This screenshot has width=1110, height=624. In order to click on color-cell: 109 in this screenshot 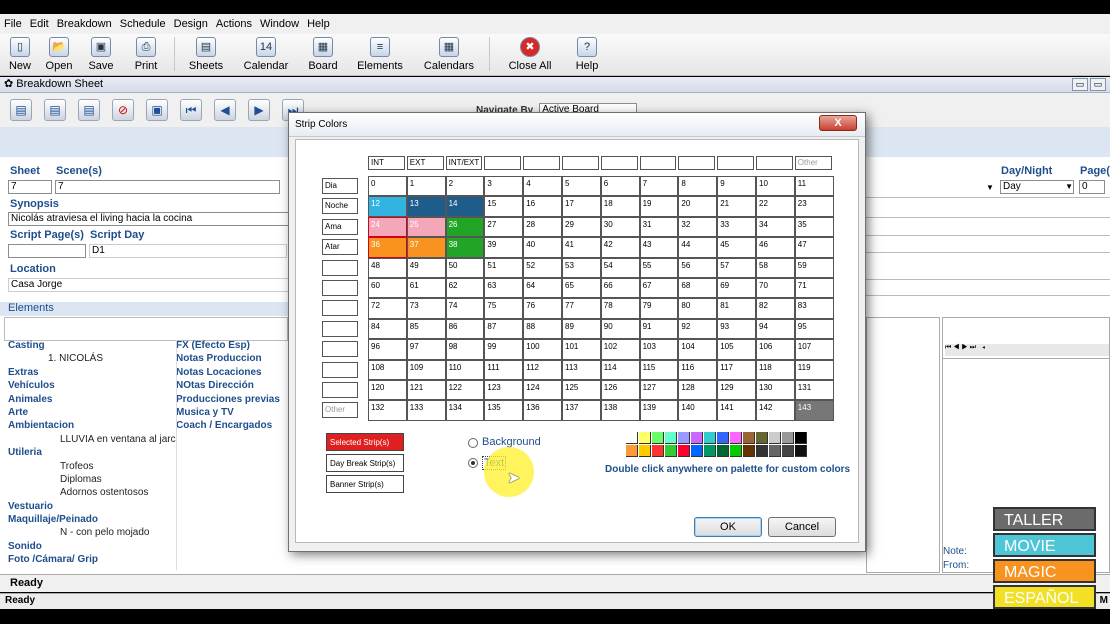, I will do `click(426, 369)`.